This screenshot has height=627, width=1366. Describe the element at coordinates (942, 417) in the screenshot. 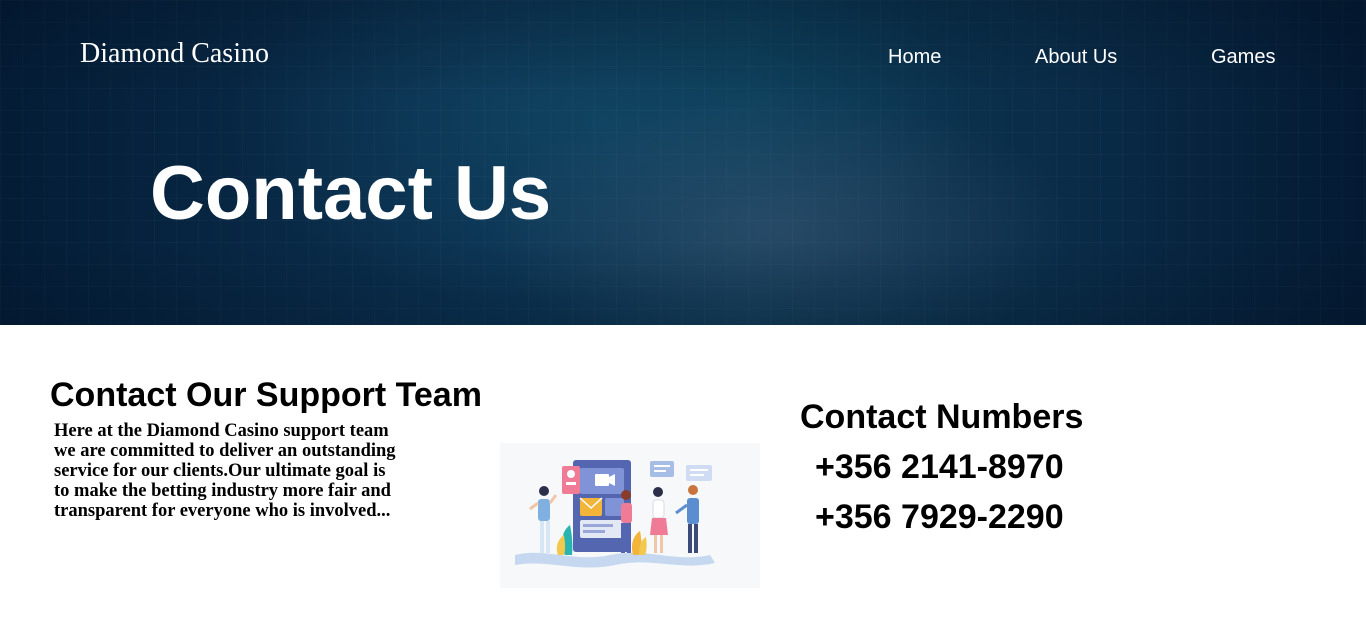

I see `contact-numbers-title: Contact Numbers` at that location.